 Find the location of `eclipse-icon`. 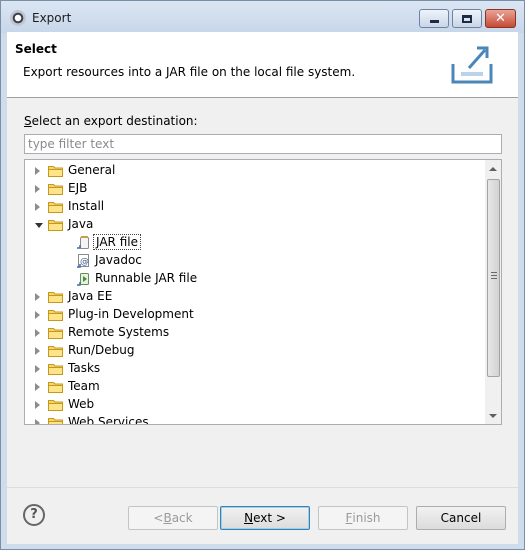

eclipse-icon is located at coordinates (18, 18).